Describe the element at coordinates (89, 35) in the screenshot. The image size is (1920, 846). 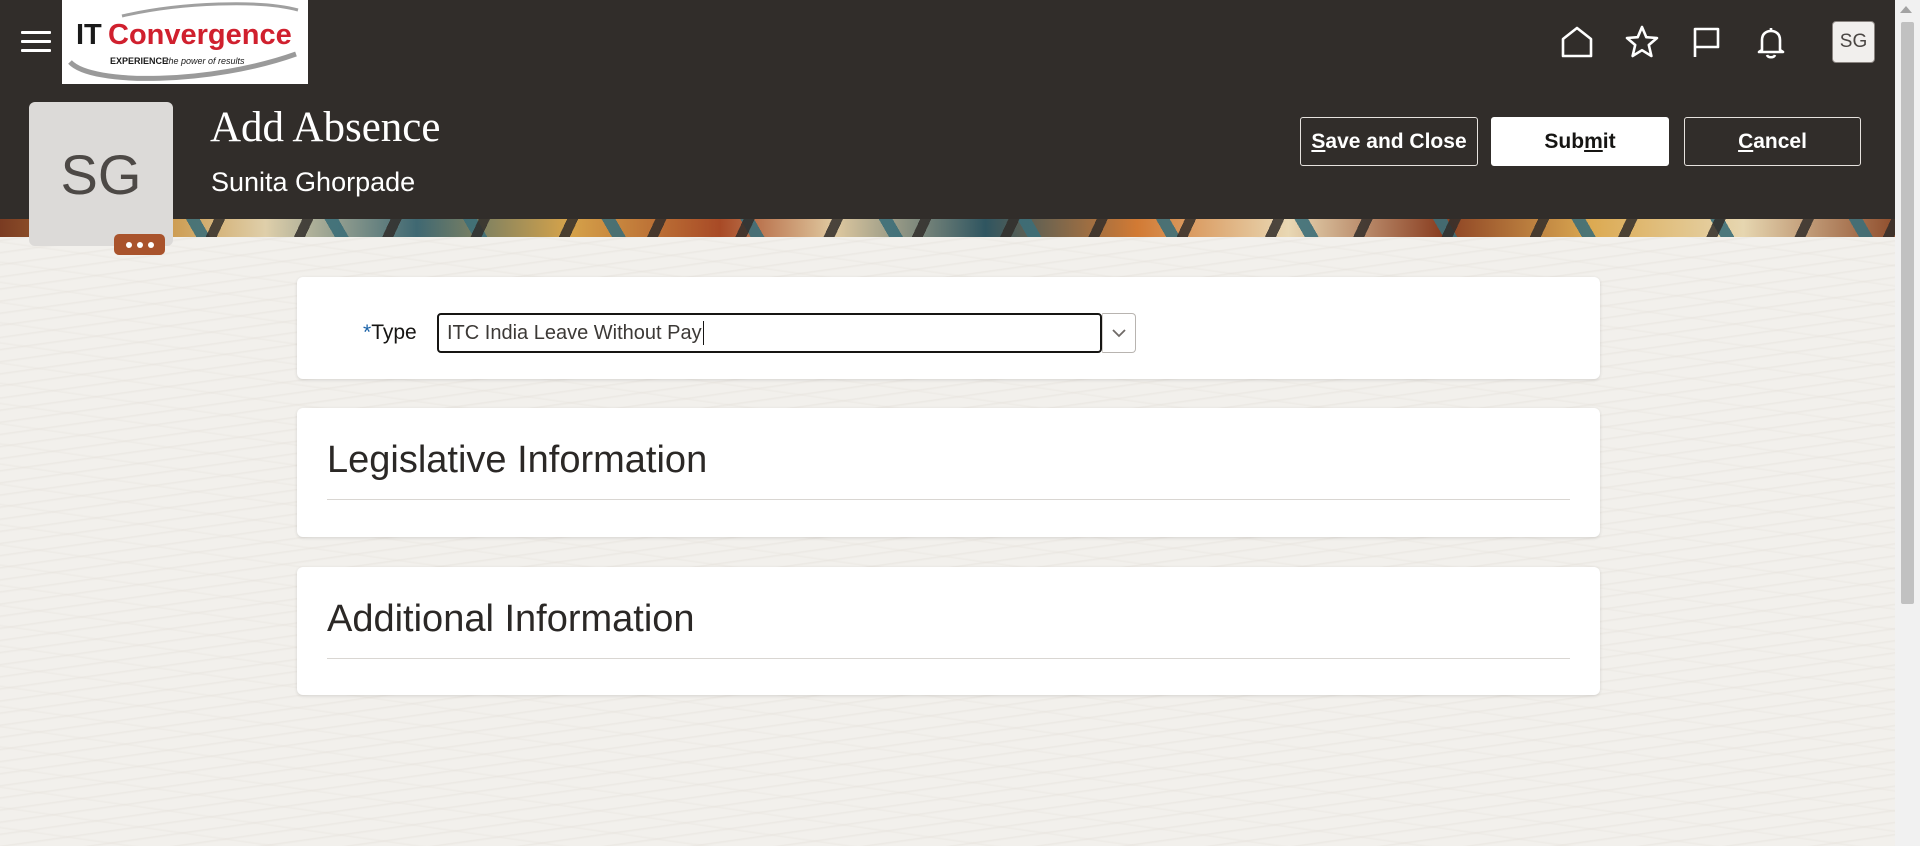
I see `logo-it-text: IT` at that location.